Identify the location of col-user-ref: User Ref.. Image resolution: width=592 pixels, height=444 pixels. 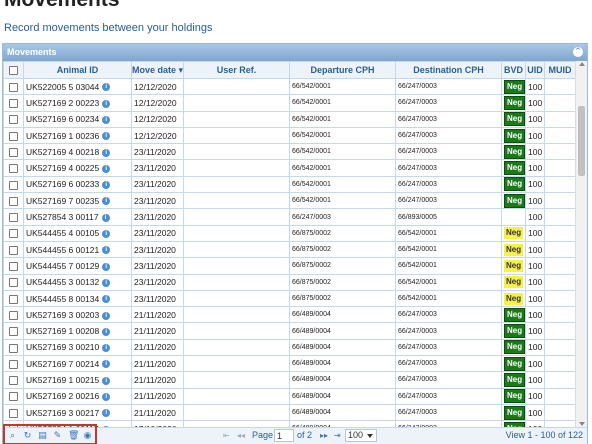
(236, 70).